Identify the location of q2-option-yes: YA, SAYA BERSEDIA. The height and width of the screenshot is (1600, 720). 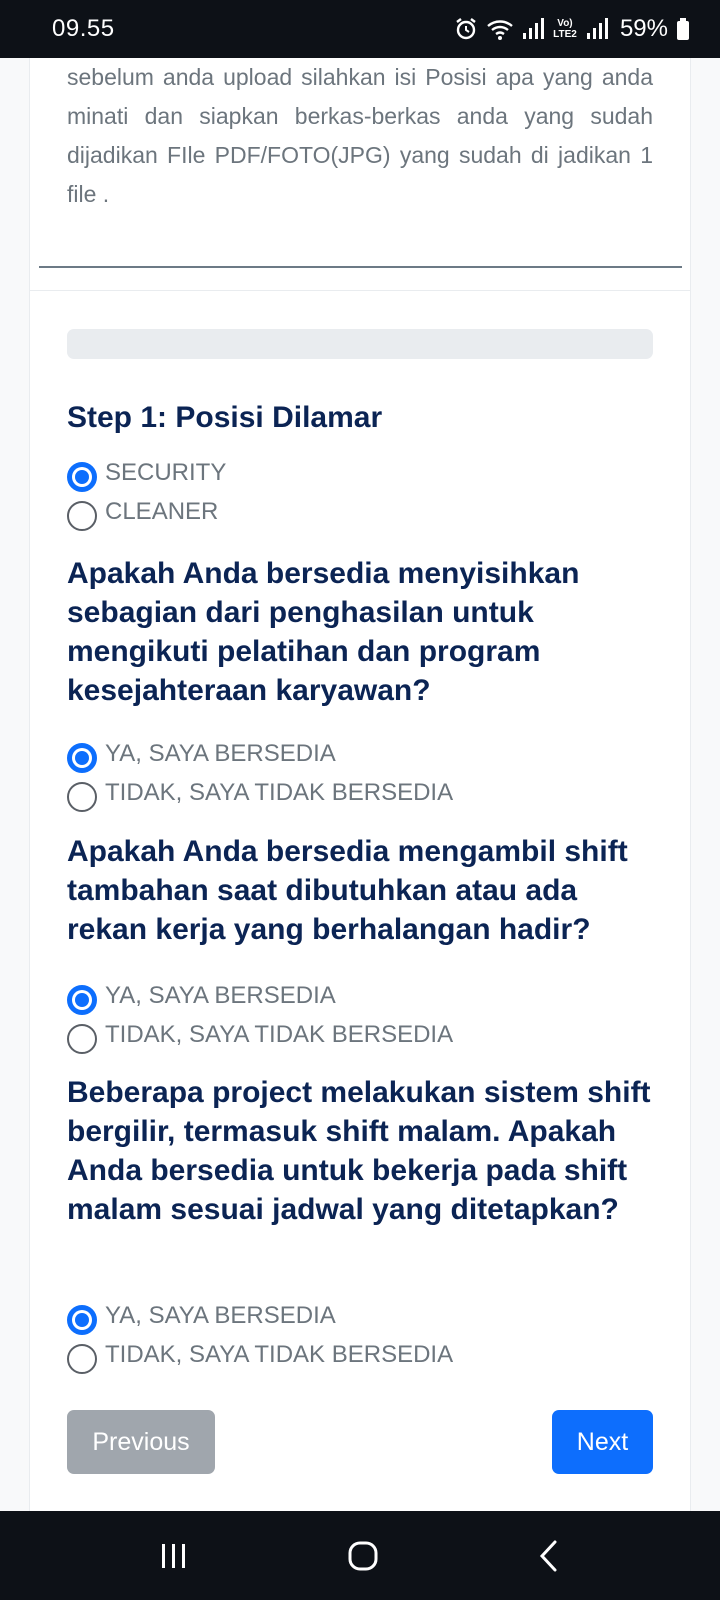
(201, 996).